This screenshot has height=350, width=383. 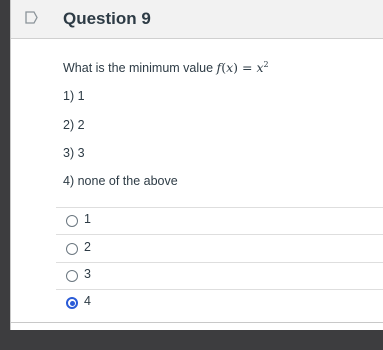 What do you see at coordinates (31, 17) in the screenshot?
I see `flag-icon` at bounding box center [31, 17].